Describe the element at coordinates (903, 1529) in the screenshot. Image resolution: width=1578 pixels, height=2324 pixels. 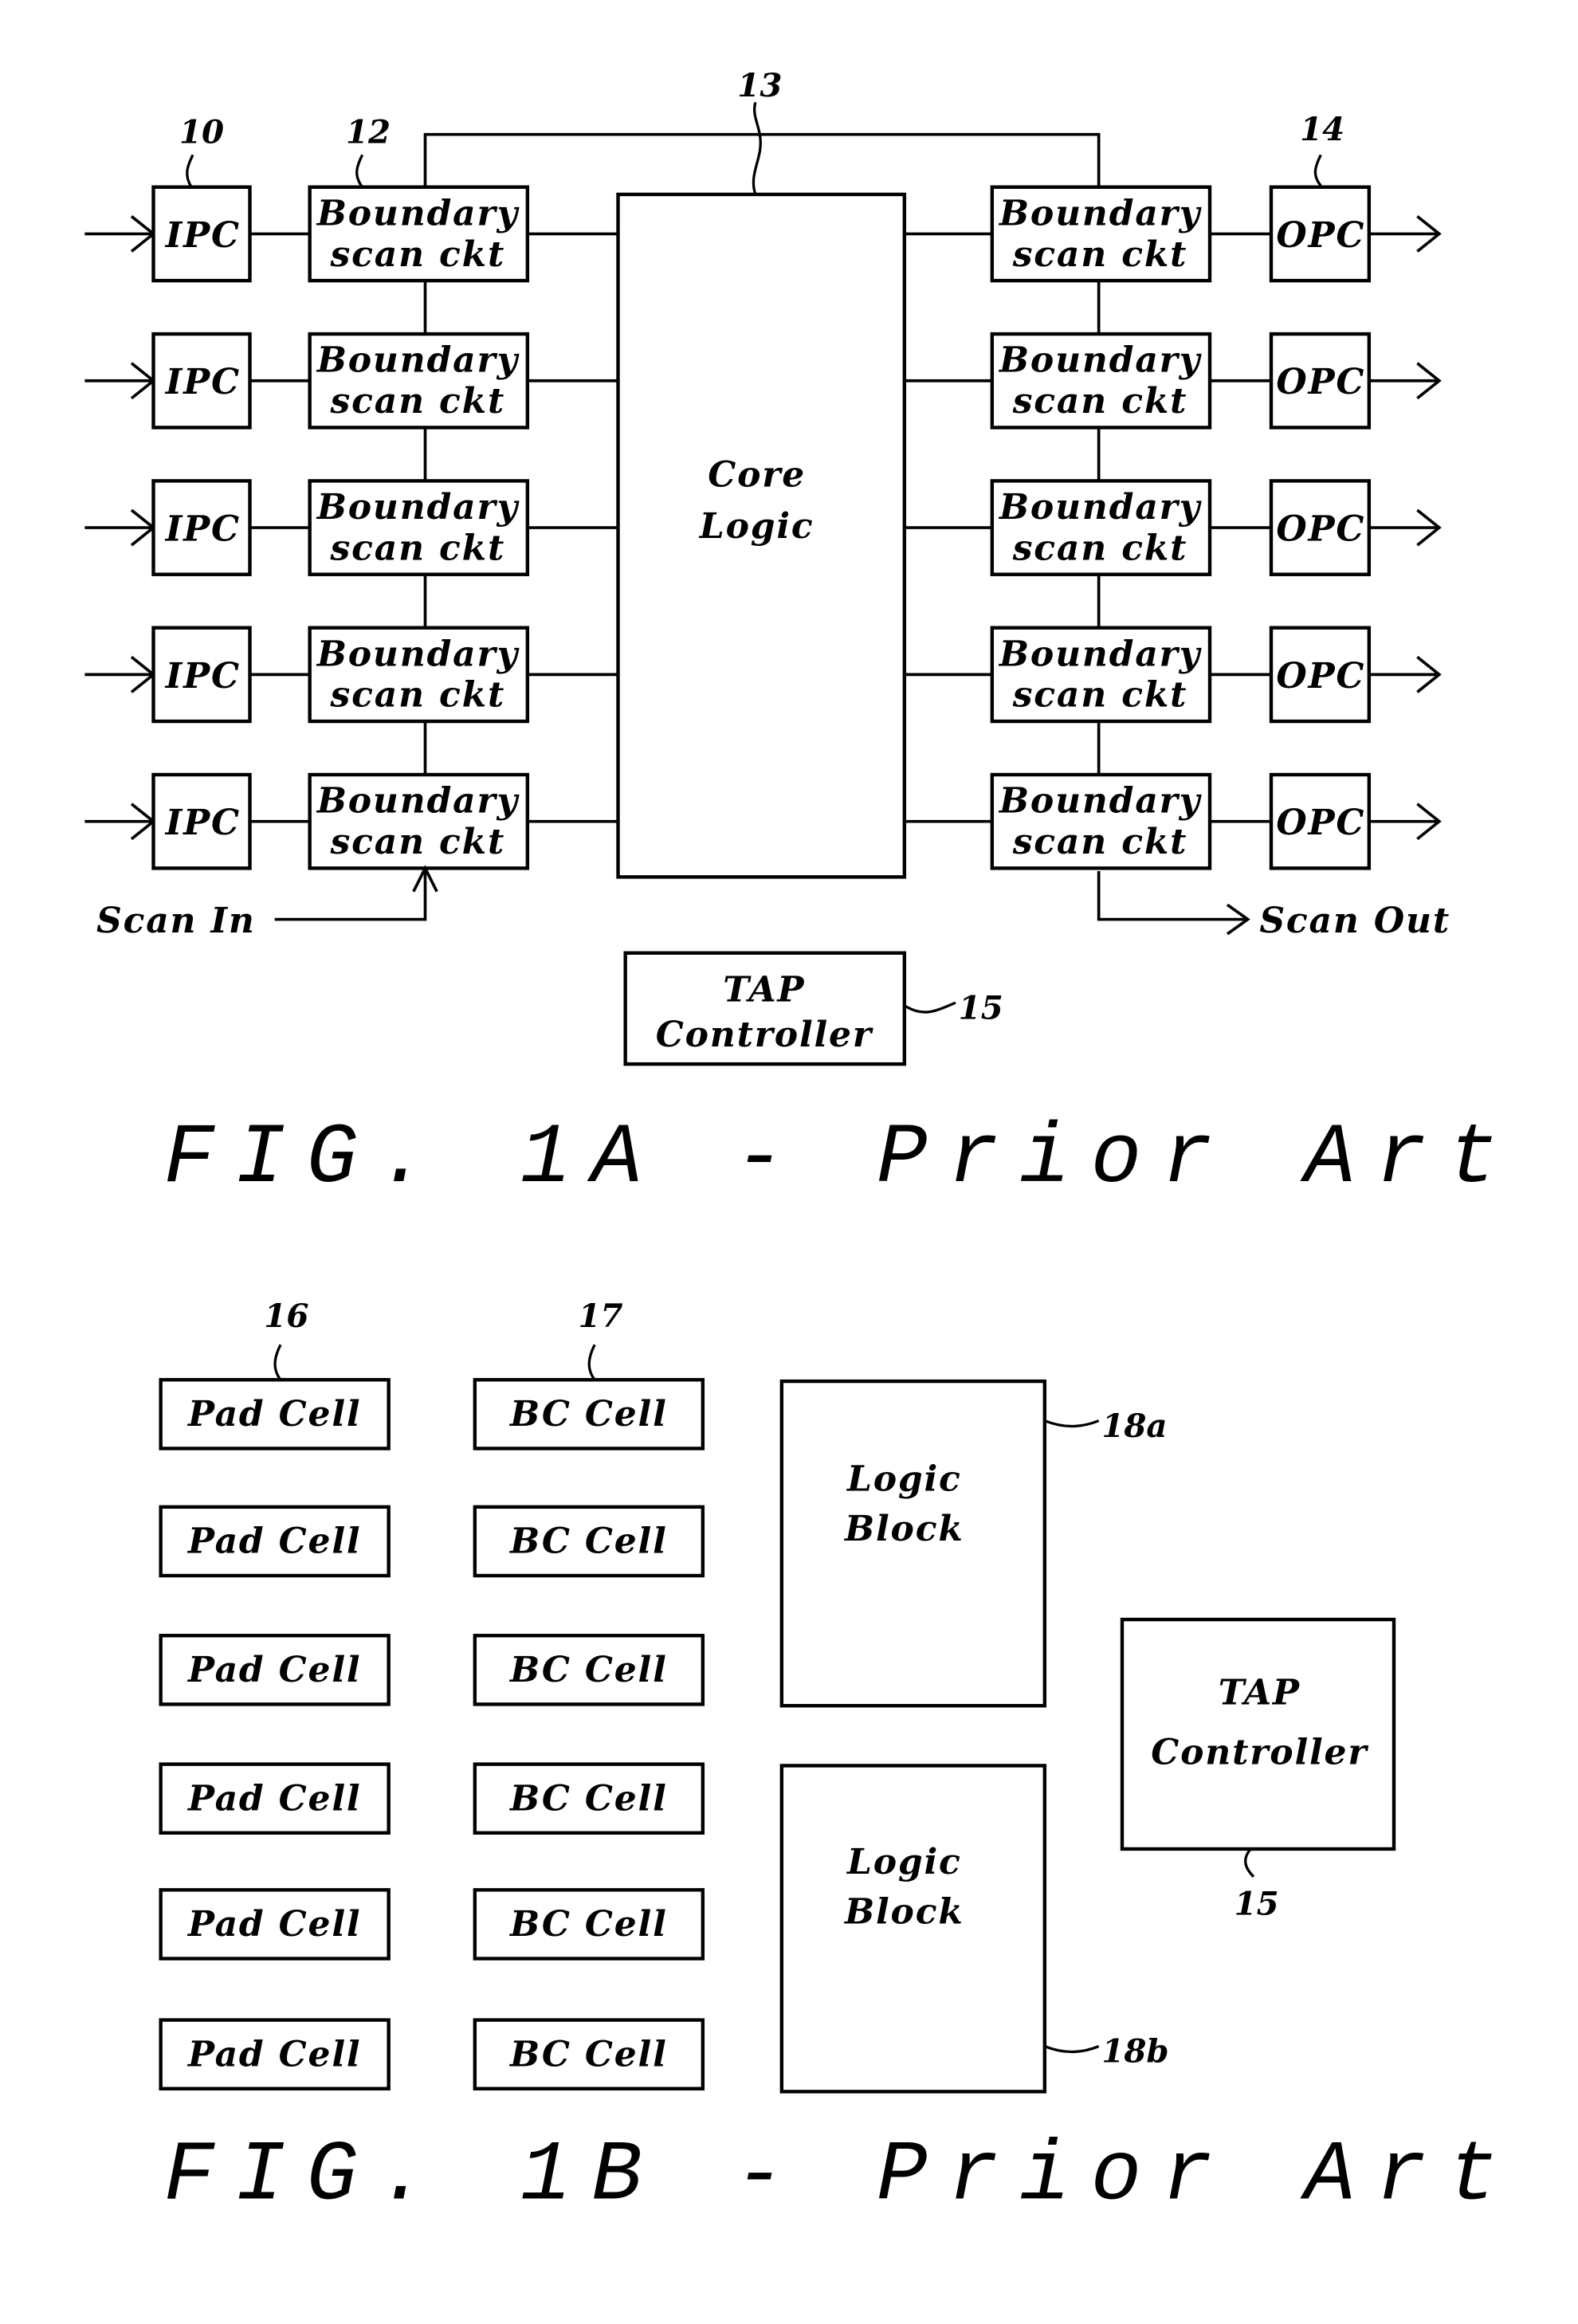
I see `logic-block-18a-label-2: Block` at that location.